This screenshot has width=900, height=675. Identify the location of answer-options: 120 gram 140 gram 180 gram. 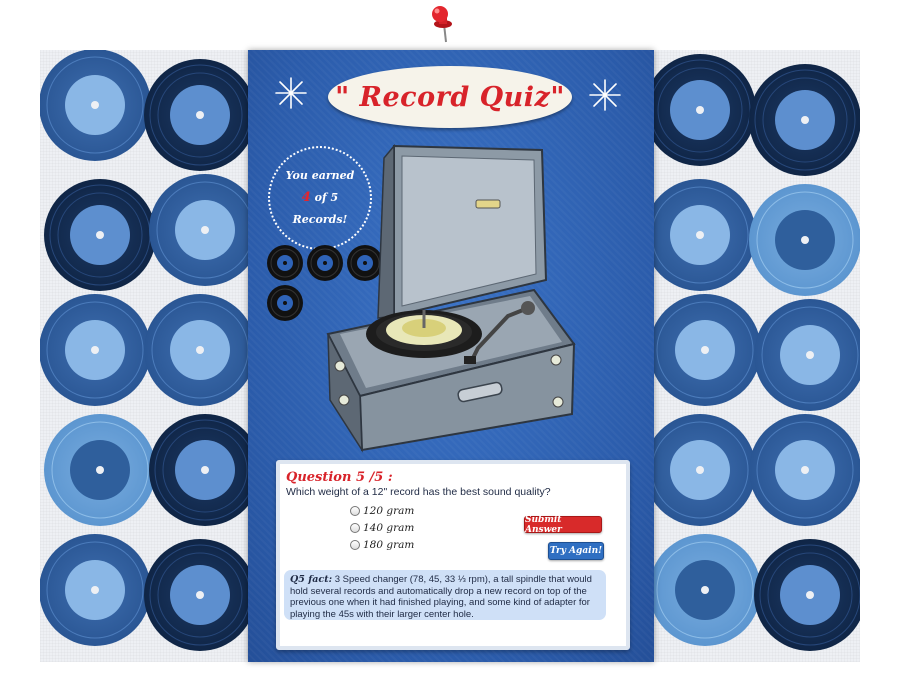
(382, 527).